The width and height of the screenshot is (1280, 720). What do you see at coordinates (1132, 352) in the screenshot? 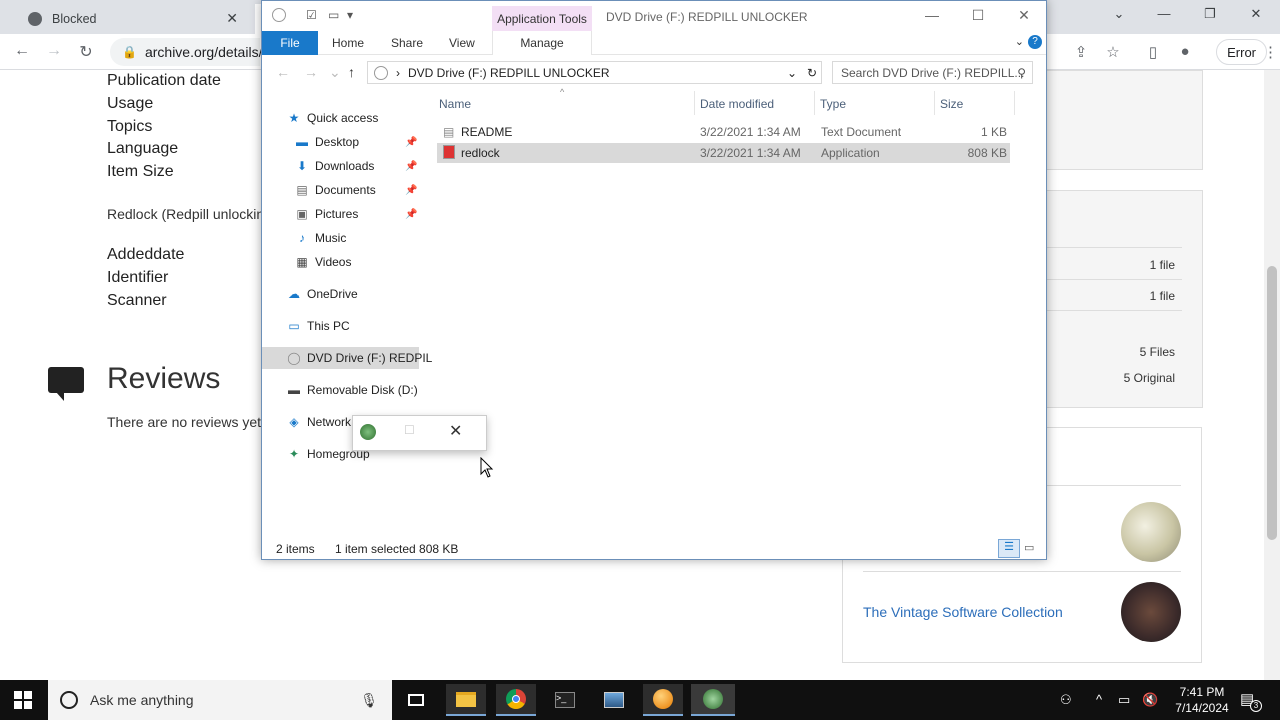
I see `panel-count-3: 5 Files` at bounding box center [1132, 352].